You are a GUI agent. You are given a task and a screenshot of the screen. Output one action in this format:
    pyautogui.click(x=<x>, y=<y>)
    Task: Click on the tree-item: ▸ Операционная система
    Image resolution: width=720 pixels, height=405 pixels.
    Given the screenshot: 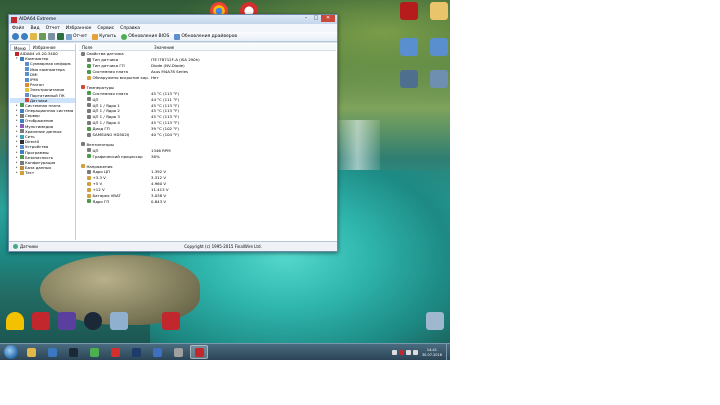 What is the action you would take?
    pyautogui.click(x=42, y=110)
    